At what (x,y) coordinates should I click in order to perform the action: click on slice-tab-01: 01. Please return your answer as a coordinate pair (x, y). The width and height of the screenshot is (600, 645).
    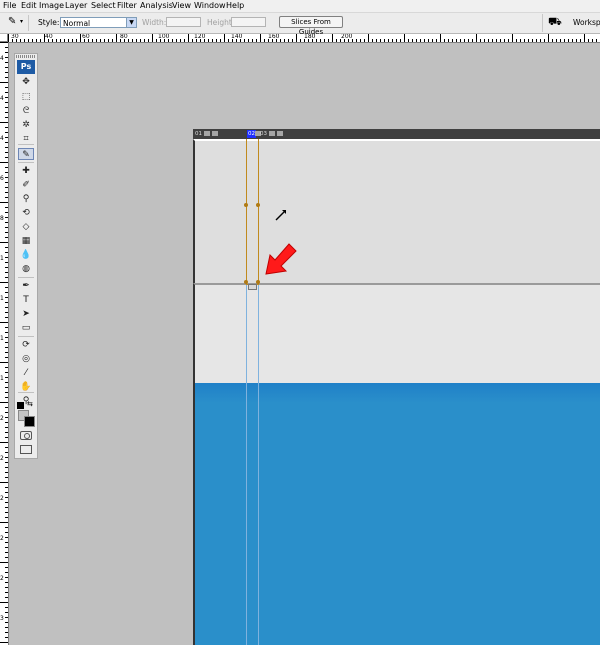
    Looking at the image, I should click on (198, 134).